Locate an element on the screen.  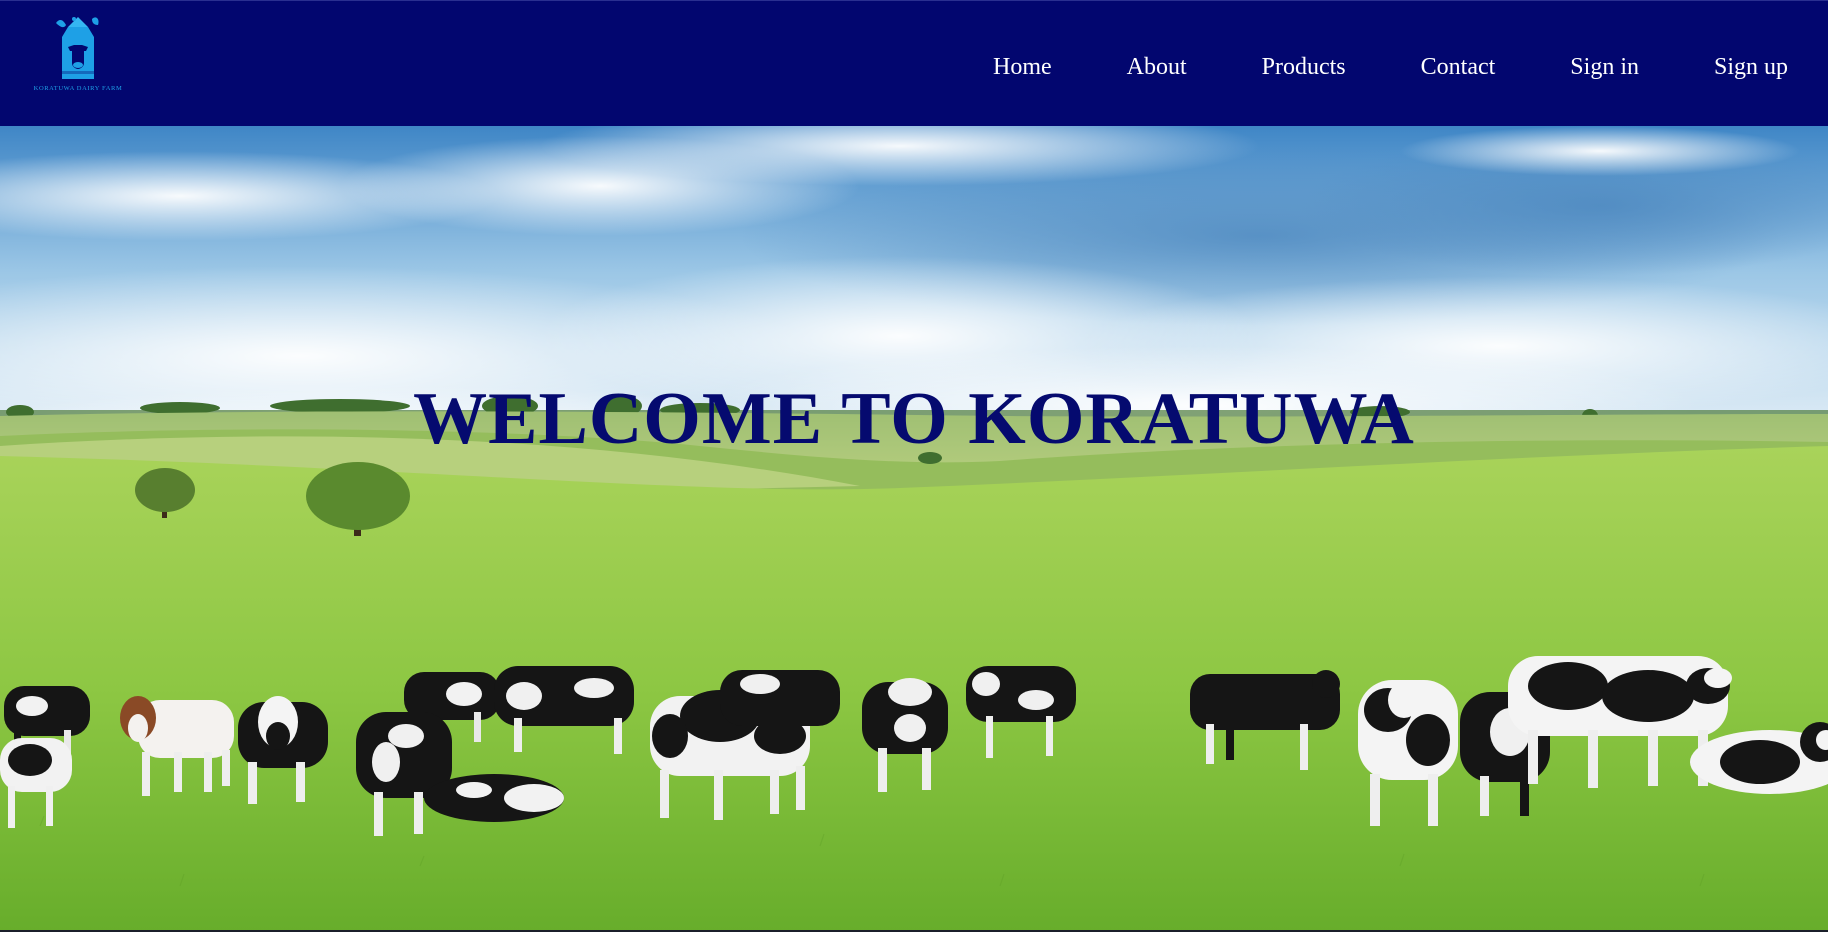
nav-about-link: About is located at coordinates (1157, 67).